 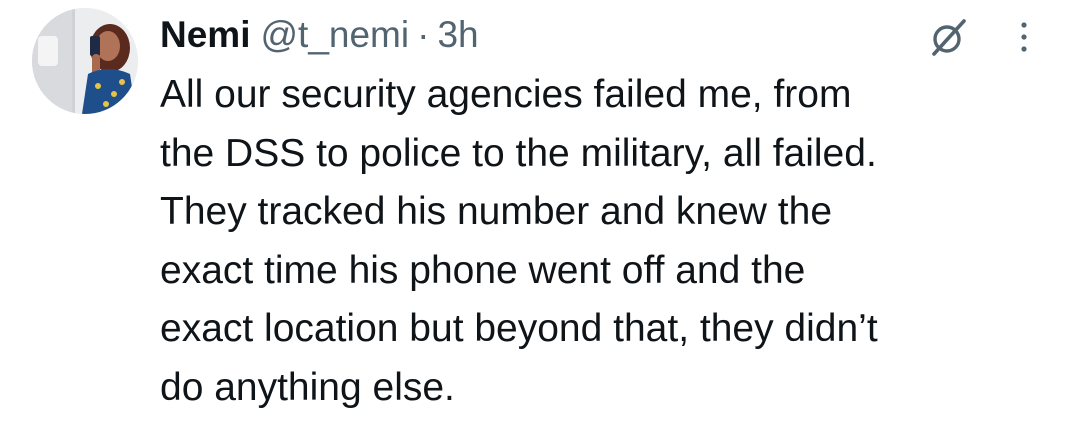 I want to click on profile-photo, so click(x=85, y=61).